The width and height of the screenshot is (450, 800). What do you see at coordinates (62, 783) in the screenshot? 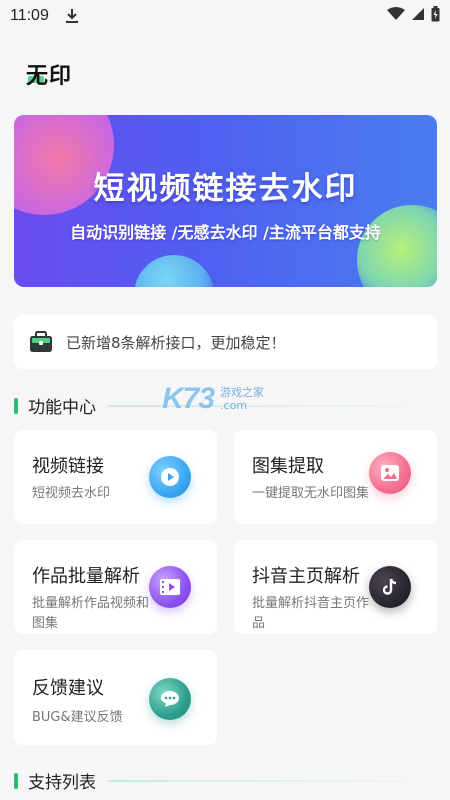
I see `section-title: 支持列表` at bounding box center [62, 783].